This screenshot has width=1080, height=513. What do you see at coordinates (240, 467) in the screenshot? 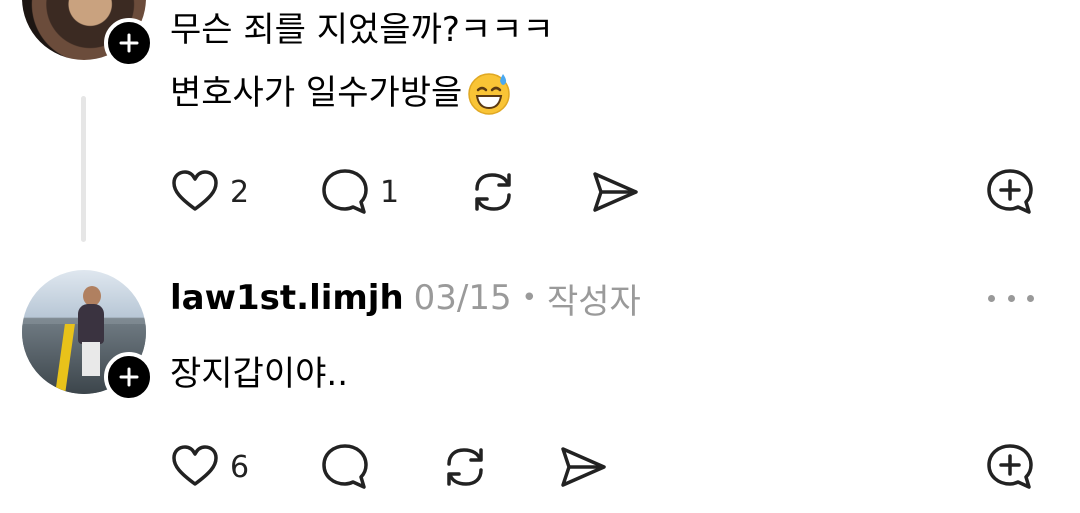
I see `like-count: 6` at bounding box center [240, 467].